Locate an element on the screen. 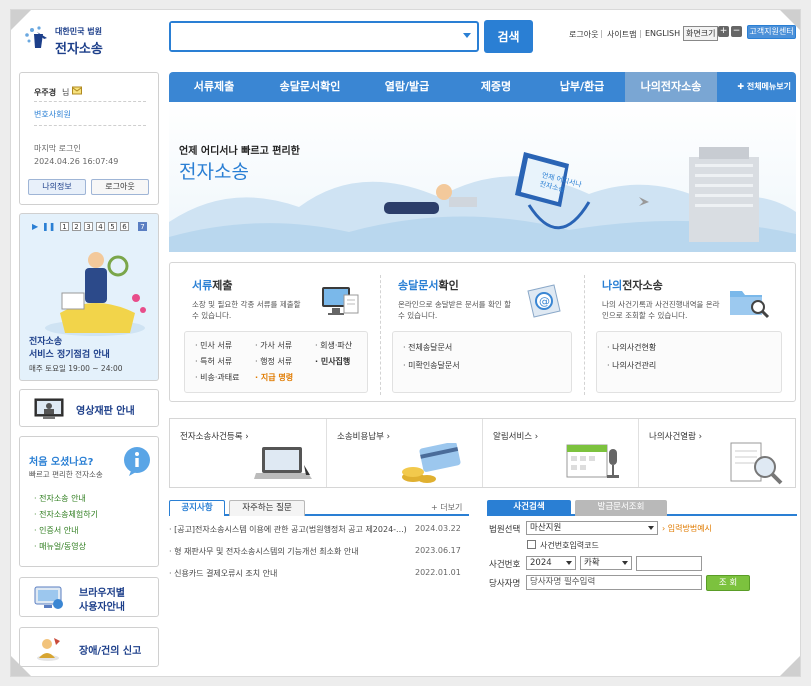 Image resolution: width=811 pixels, height=686 pixels. service-link: · 전체송달문서 is located at coordinates (427, 347).